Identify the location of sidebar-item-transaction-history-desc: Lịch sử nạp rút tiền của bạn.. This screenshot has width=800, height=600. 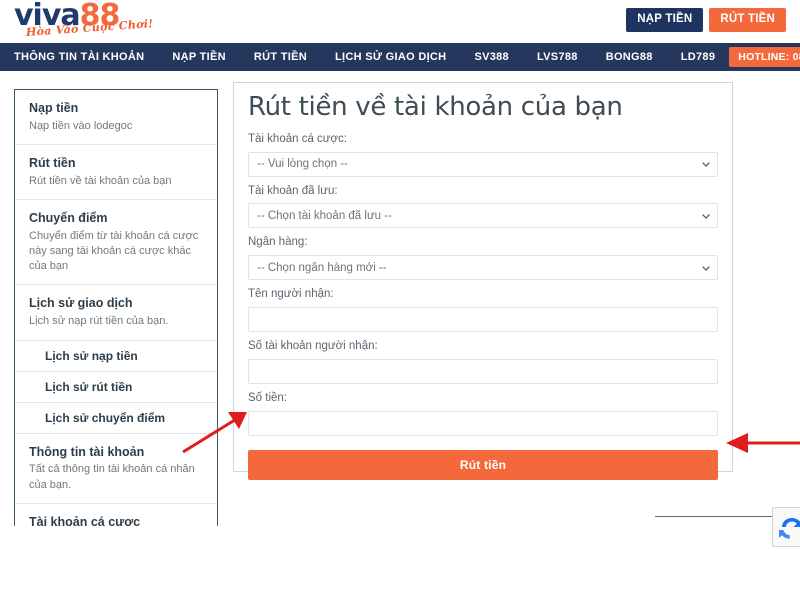
(99, 321).